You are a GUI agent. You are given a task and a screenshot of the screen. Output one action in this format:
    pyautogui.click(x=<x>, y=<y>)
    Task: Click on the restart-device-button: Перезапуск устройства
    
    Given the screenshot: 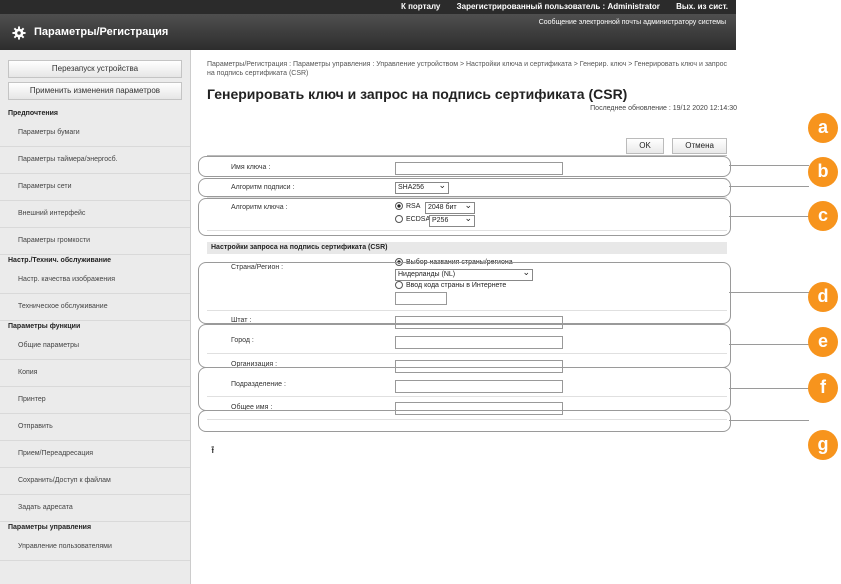 What is the action you would take?
    pyautogui.click(x=95, y=69)
    